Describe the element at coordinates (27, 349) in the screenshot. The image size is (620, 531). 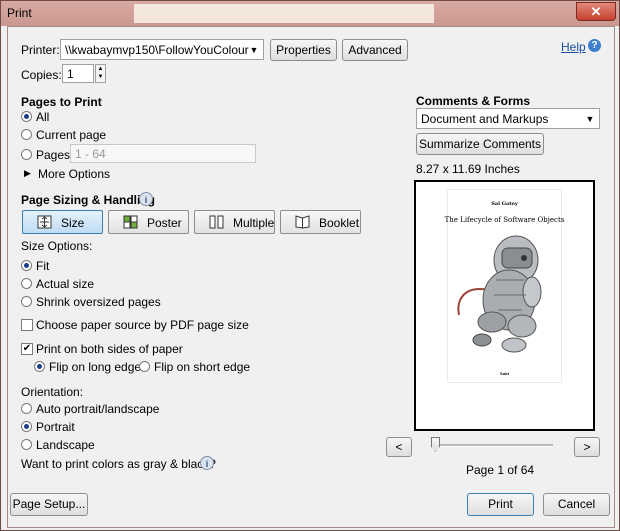
I see `both-sides-checkbox: ✔` at that location.